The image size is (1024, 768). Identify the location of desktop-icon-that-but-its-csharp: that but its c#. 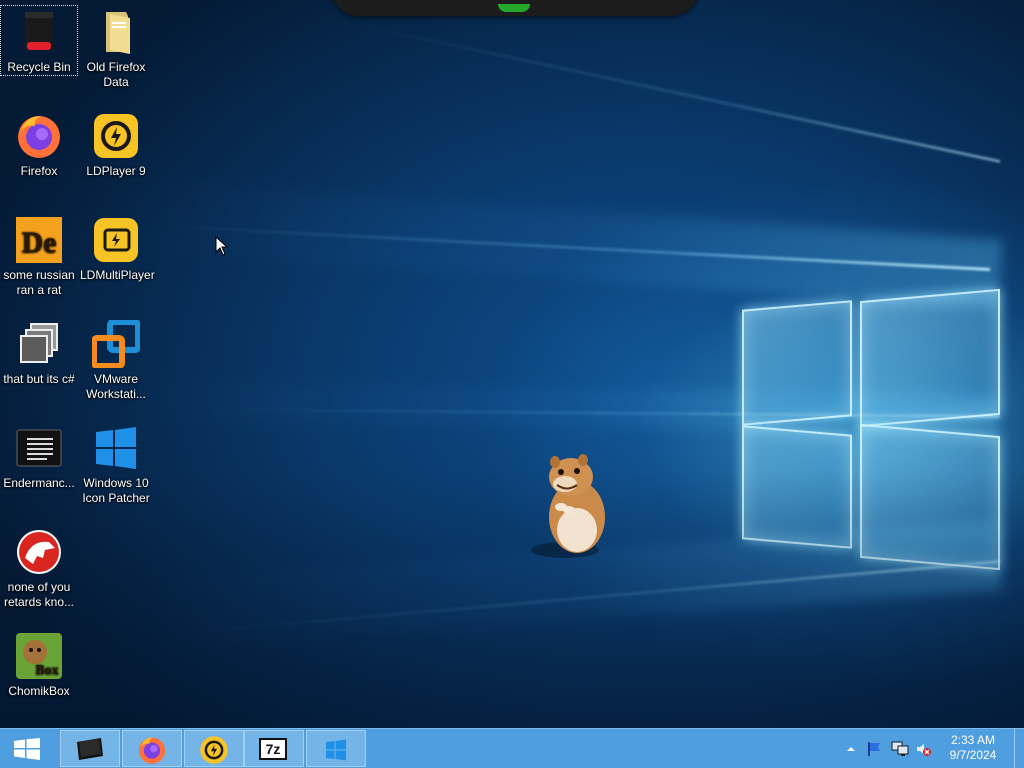
(39, 352).